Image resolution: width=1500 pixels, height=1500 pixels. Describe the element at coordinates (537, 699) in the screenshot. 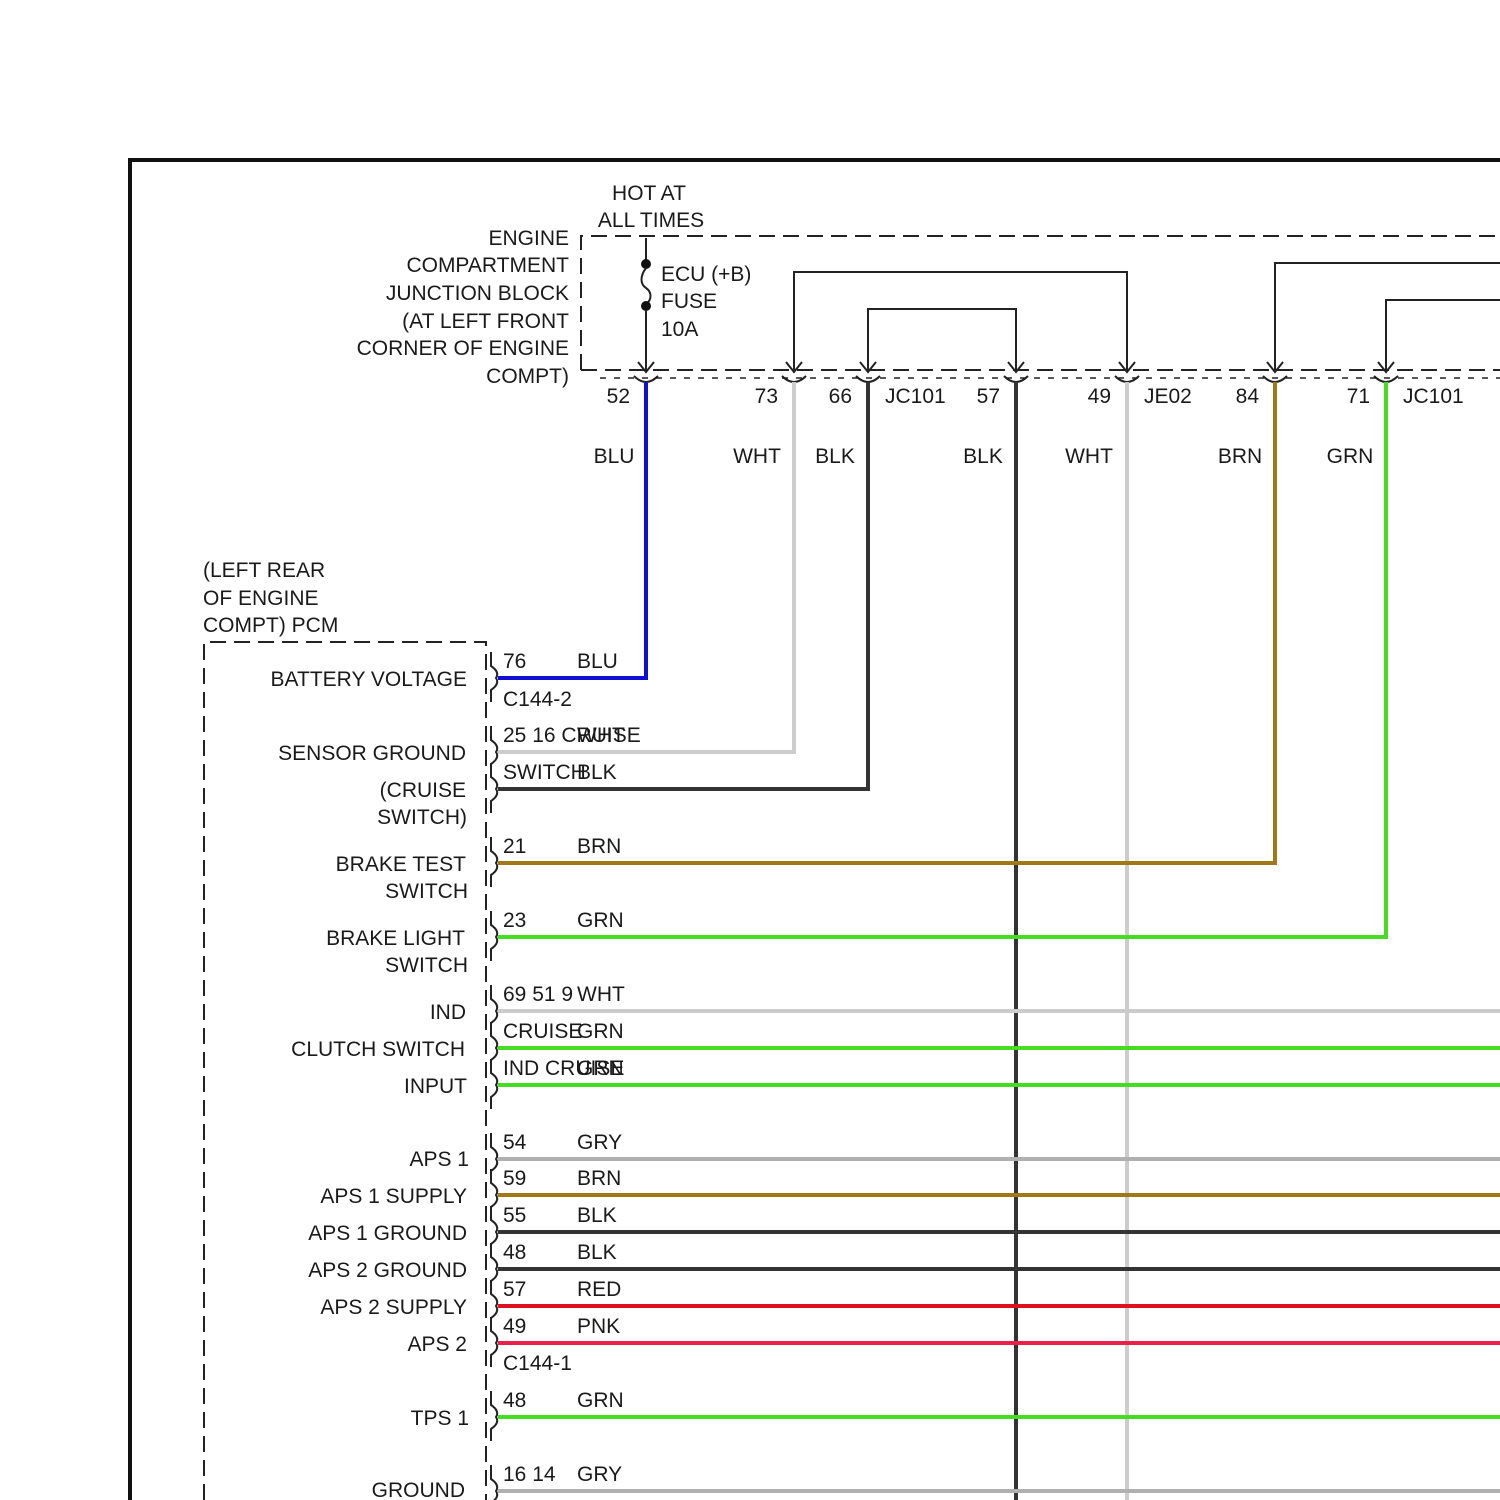

I see `connector-c144-2: C144-2` at that location.